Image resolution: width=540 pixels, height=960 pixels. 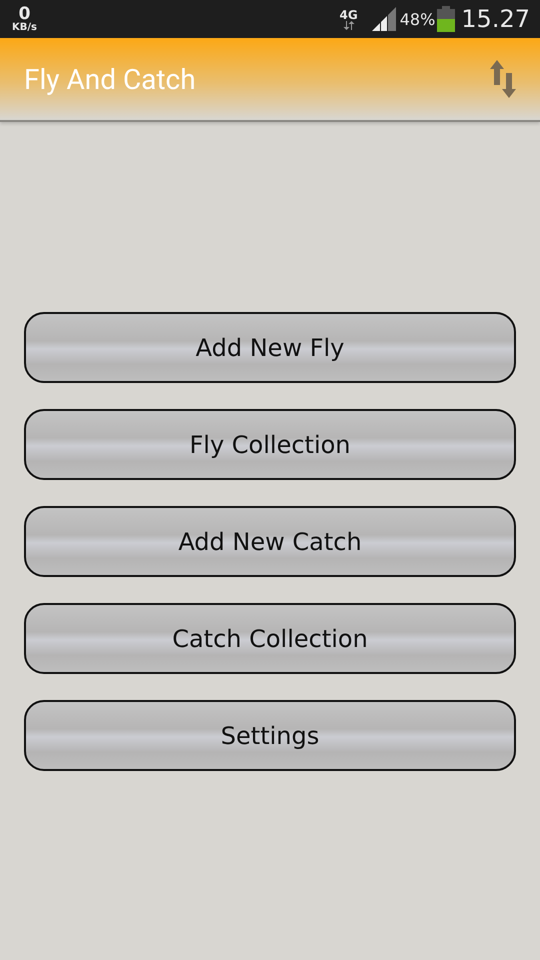 What do you see at coordinates (270, 541) in the screenshot?
I see `menu-button: Add New Catch` at bounding box center [270, 541].